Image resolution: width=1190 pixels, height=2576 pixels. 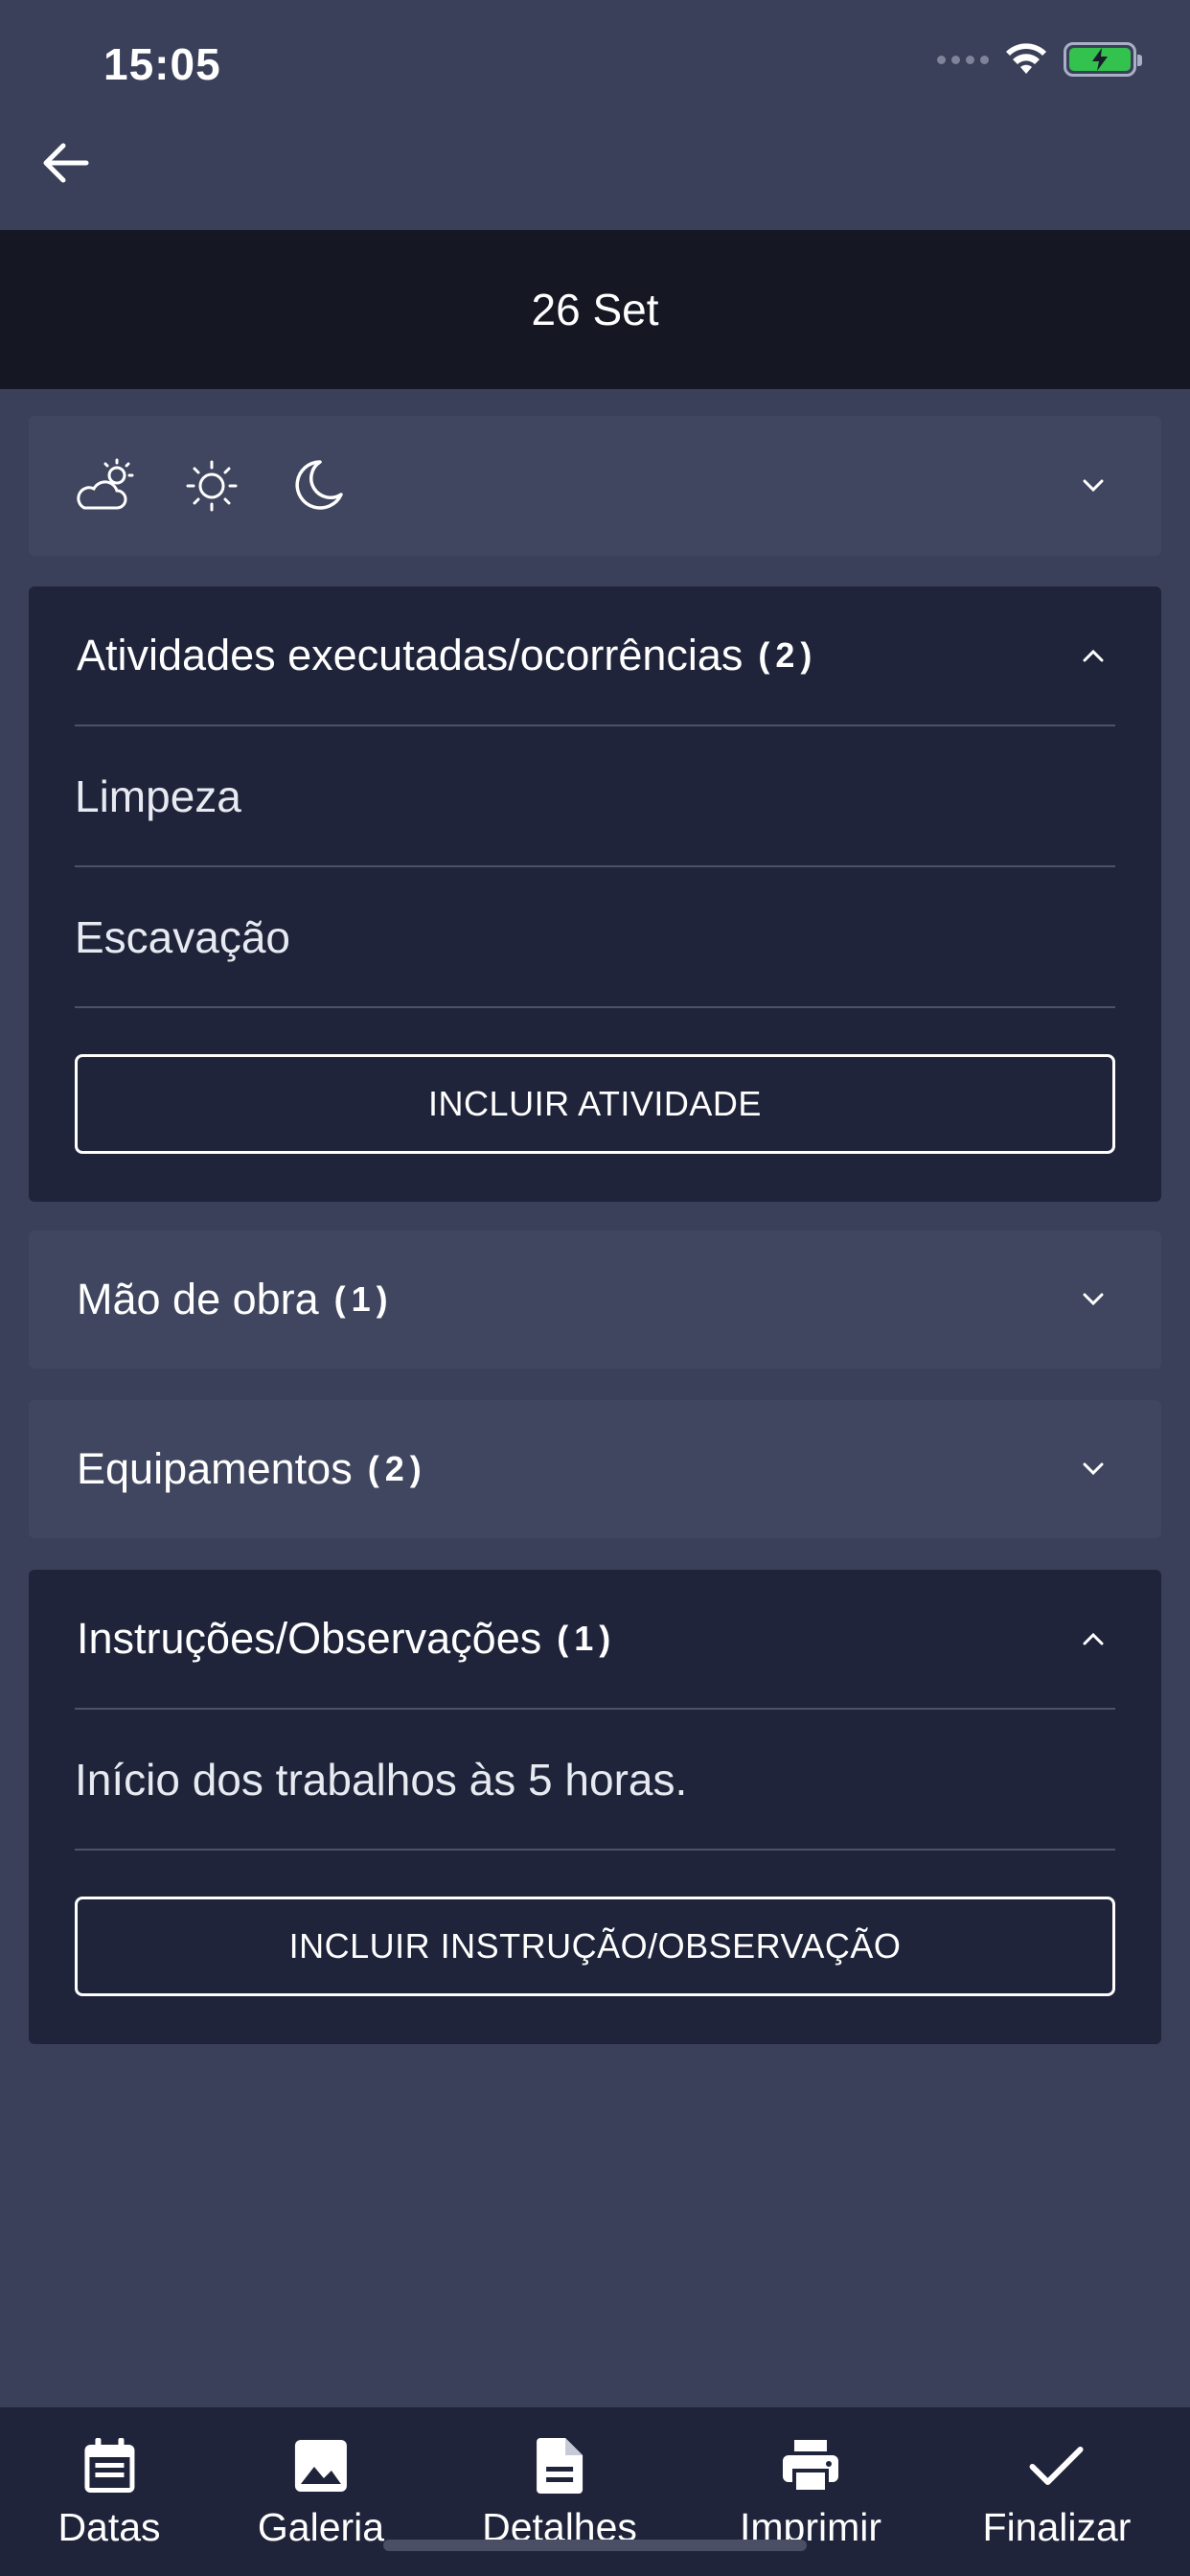 I want to click on activities-count: (2), so click(x=788, y=655).